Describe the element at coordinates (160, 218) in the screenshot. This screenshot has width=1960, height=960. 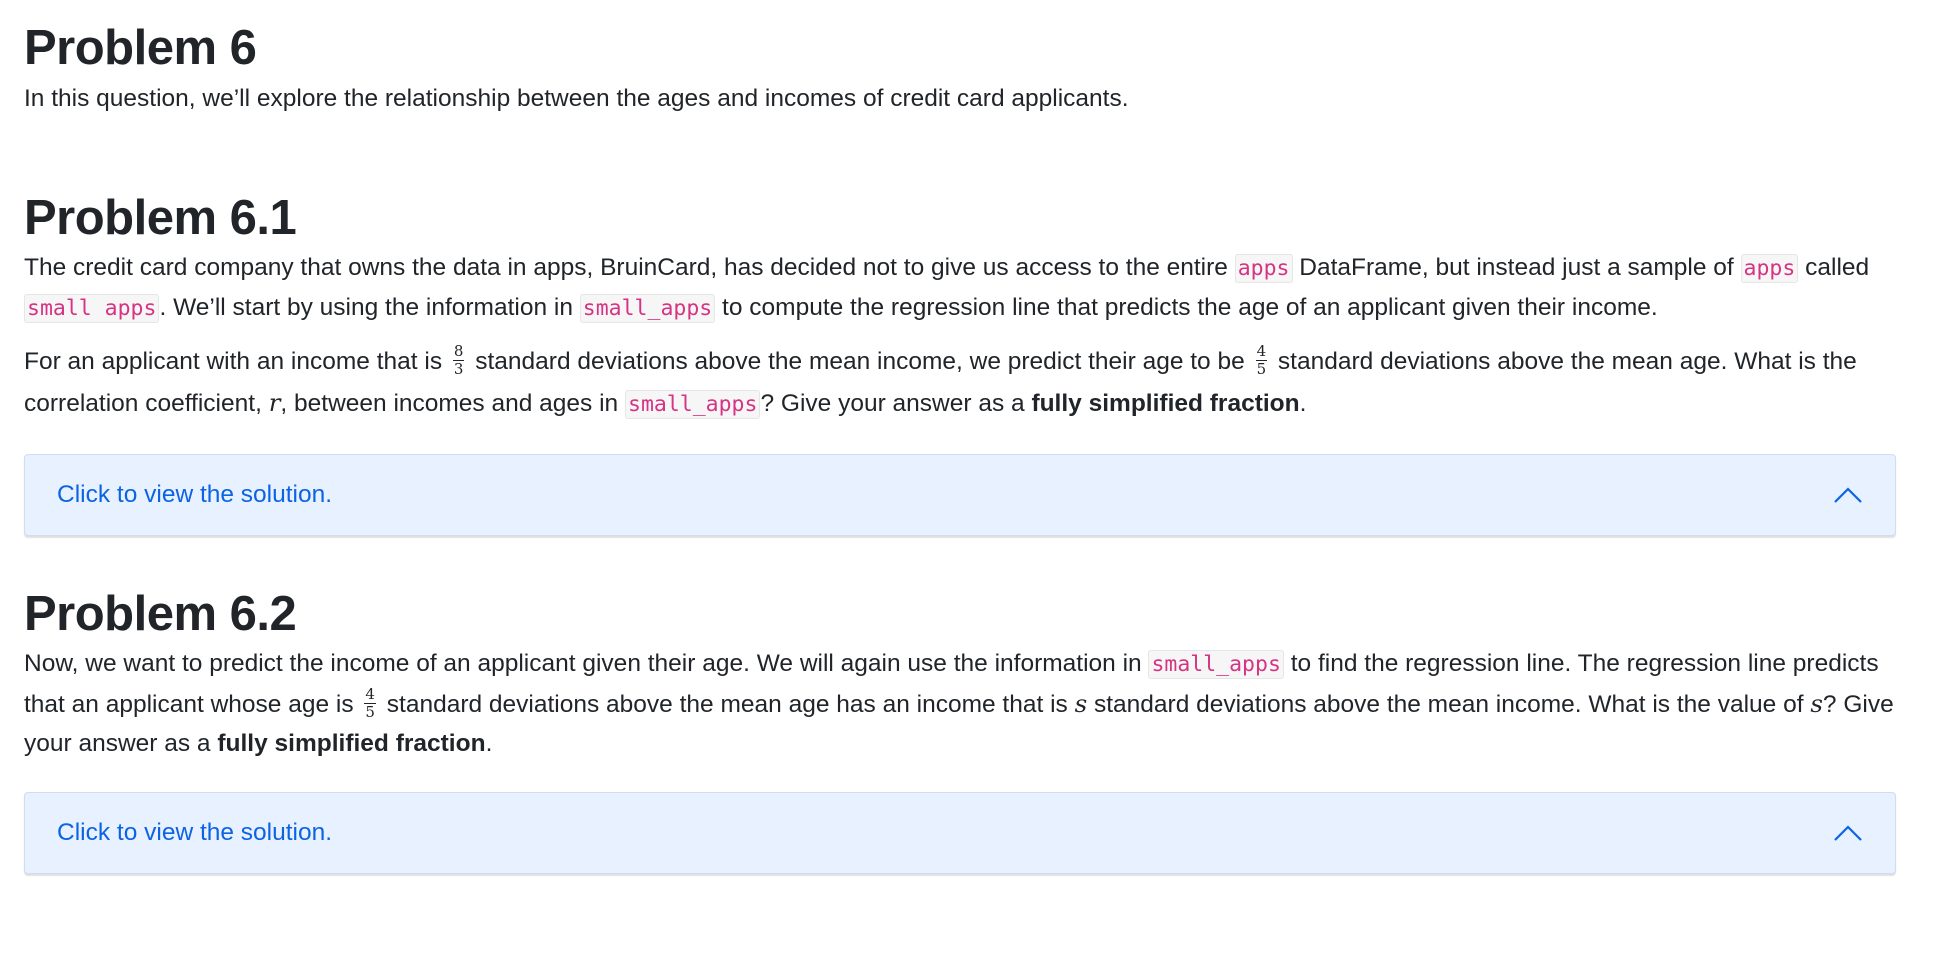
I see `problem-6-1-heading: Problem 6.1` at that location.